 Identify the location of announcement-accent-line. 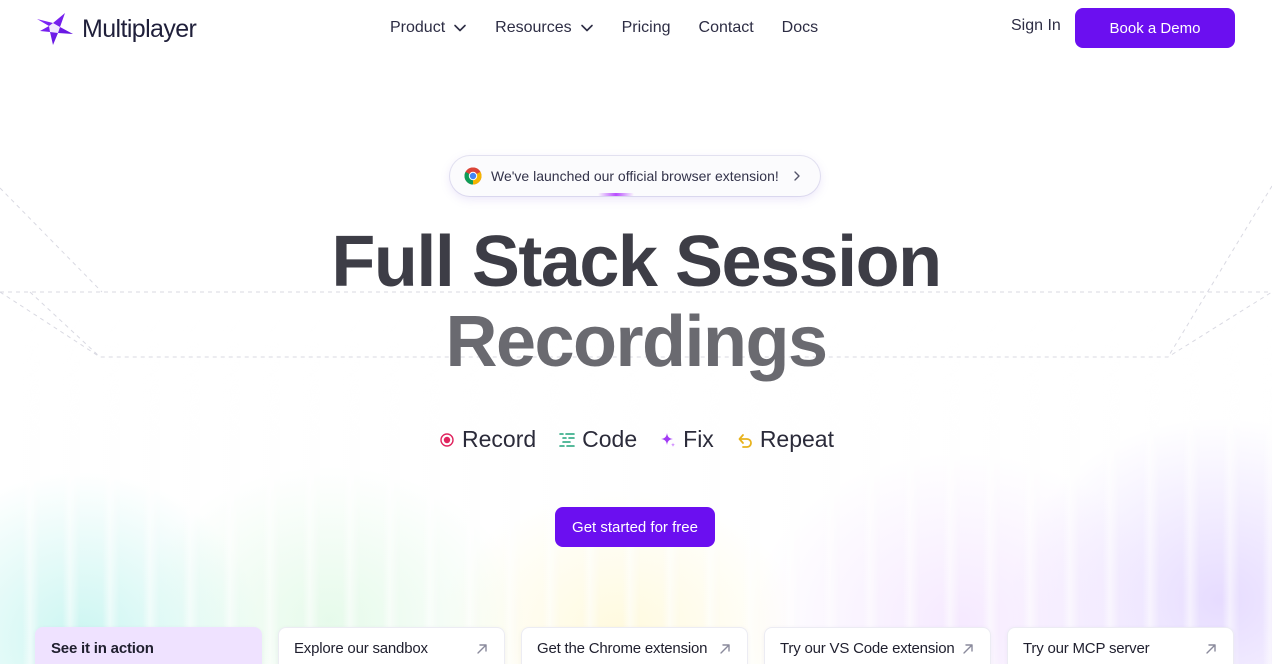
(616, 194).